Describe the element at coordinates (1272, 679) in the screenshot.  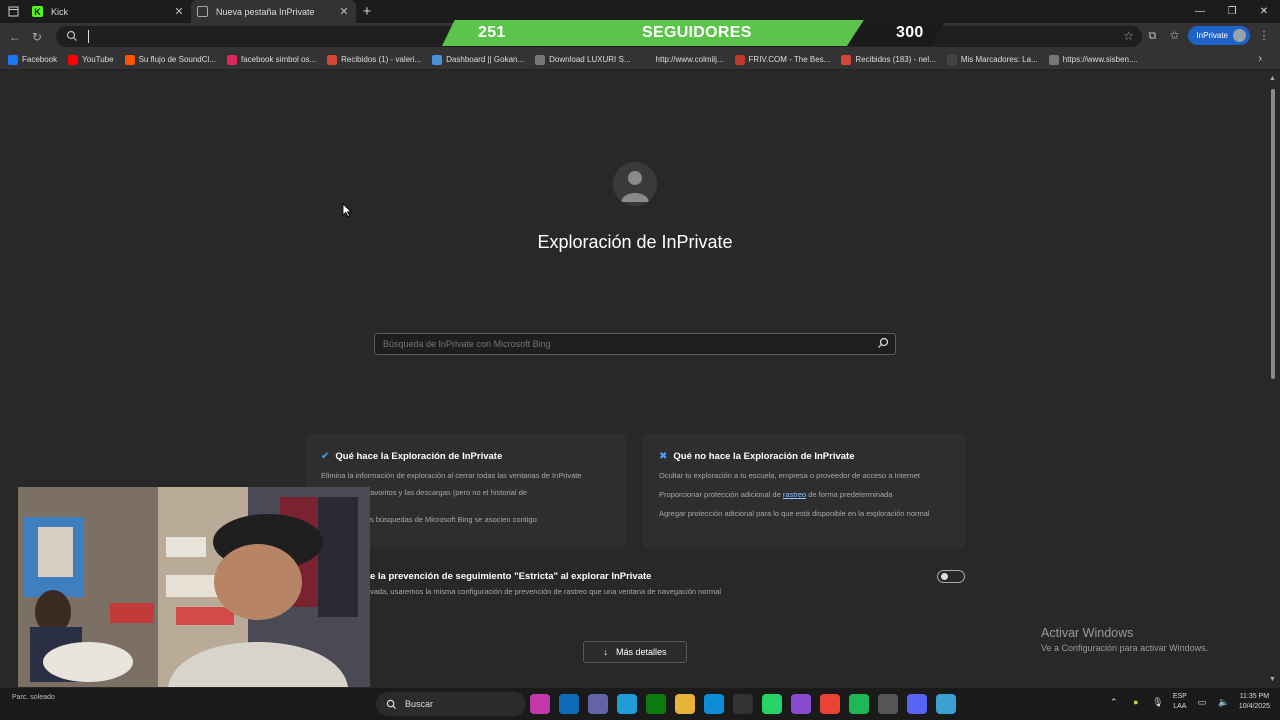
I see `scroll-down-icon: ▼` at that location.